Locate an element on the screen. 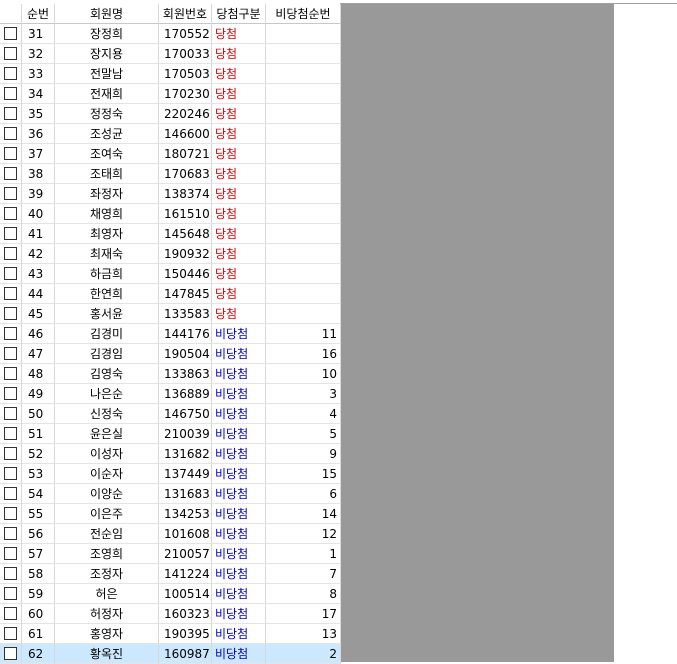  cell-rank: 11 is located at coordinates (303, 334).